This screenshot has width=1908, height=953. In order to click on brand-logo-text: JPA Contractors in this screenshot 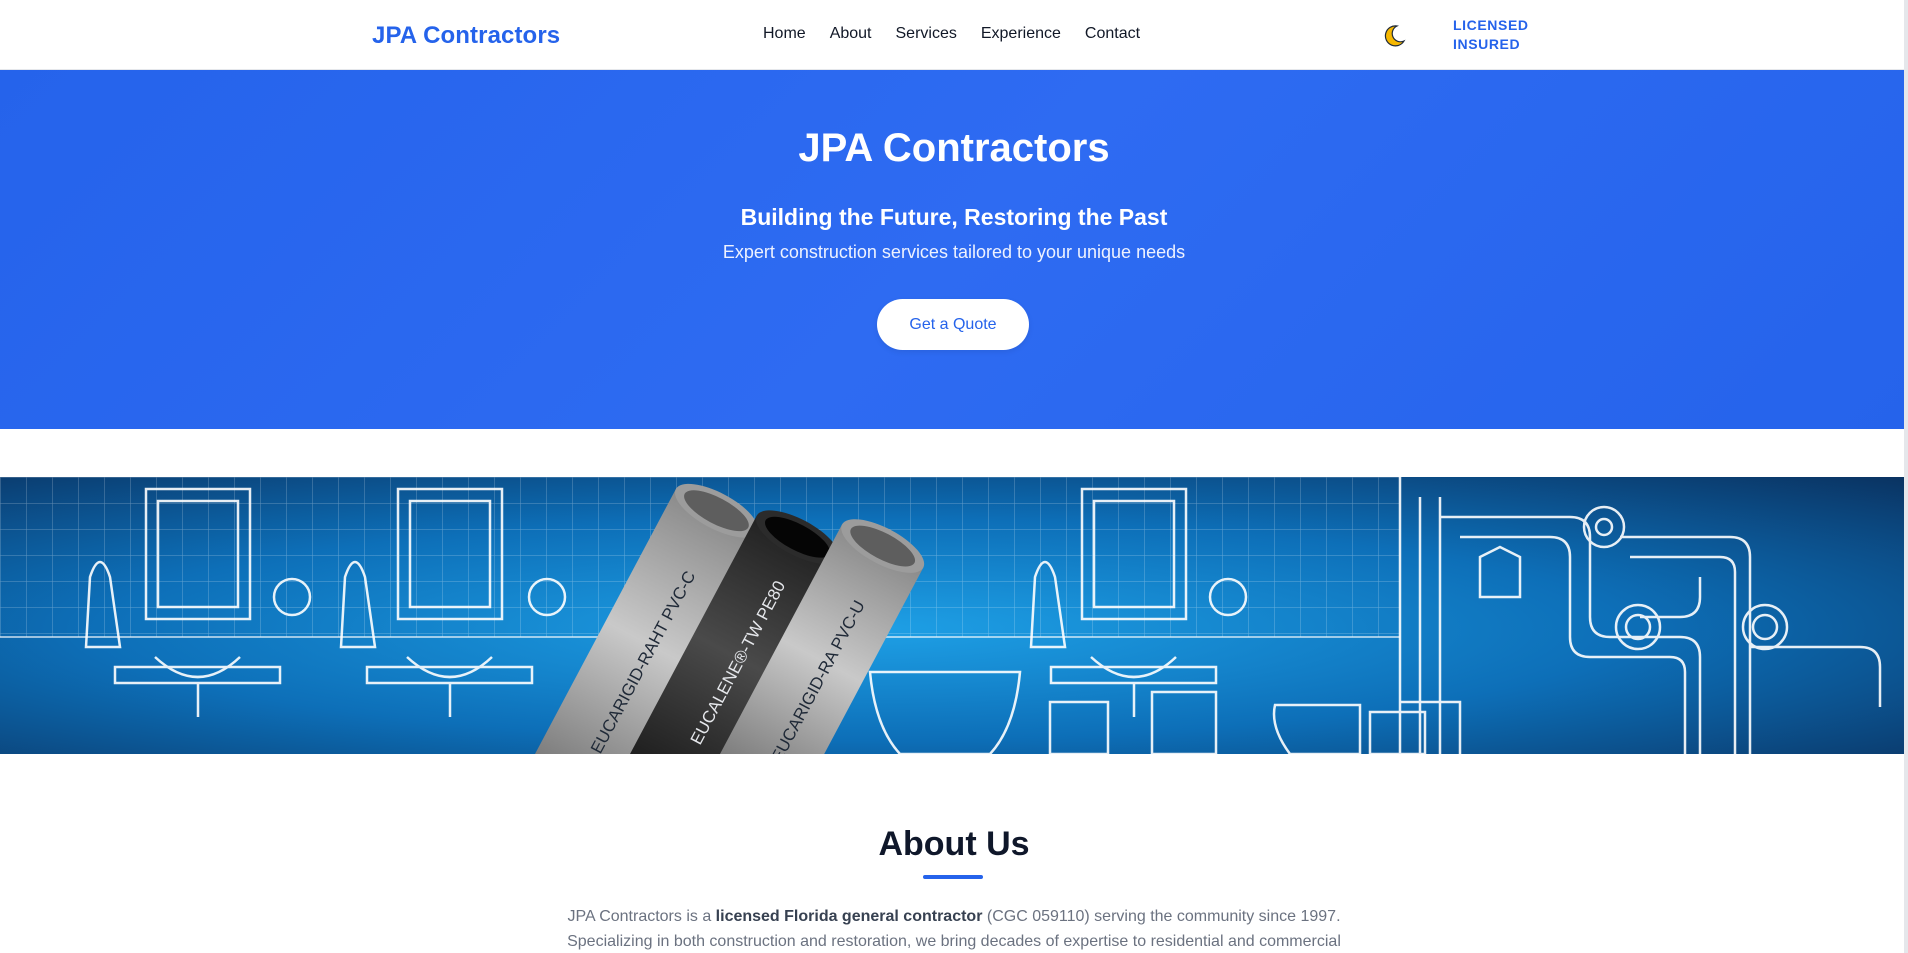, I will do `click(466, 36)`.